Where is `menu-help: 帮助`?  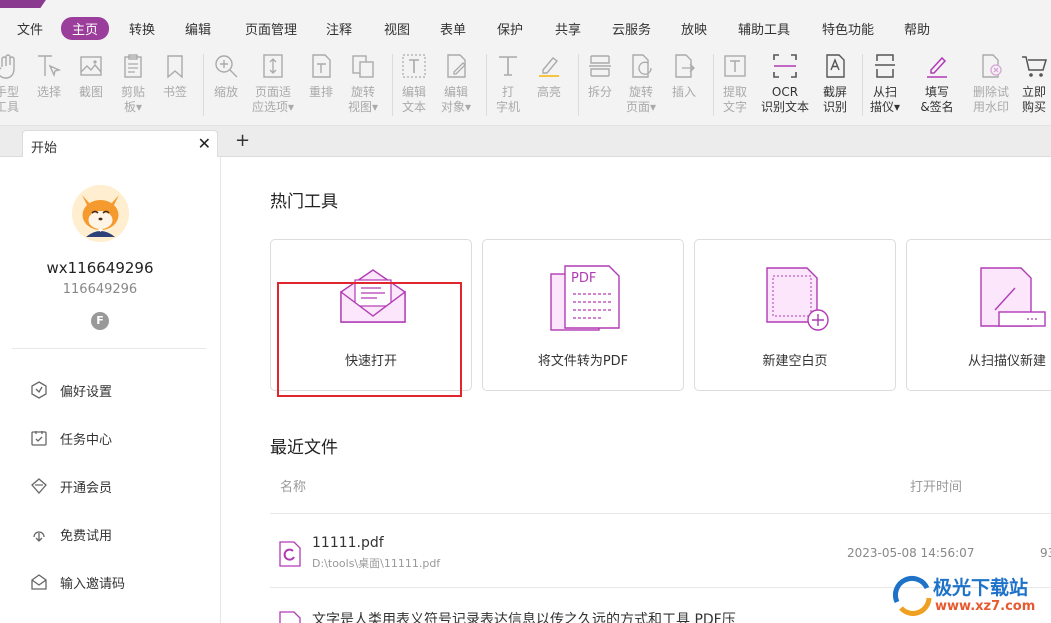 menu-help: 帮助 is located at coordinates (917, 28).